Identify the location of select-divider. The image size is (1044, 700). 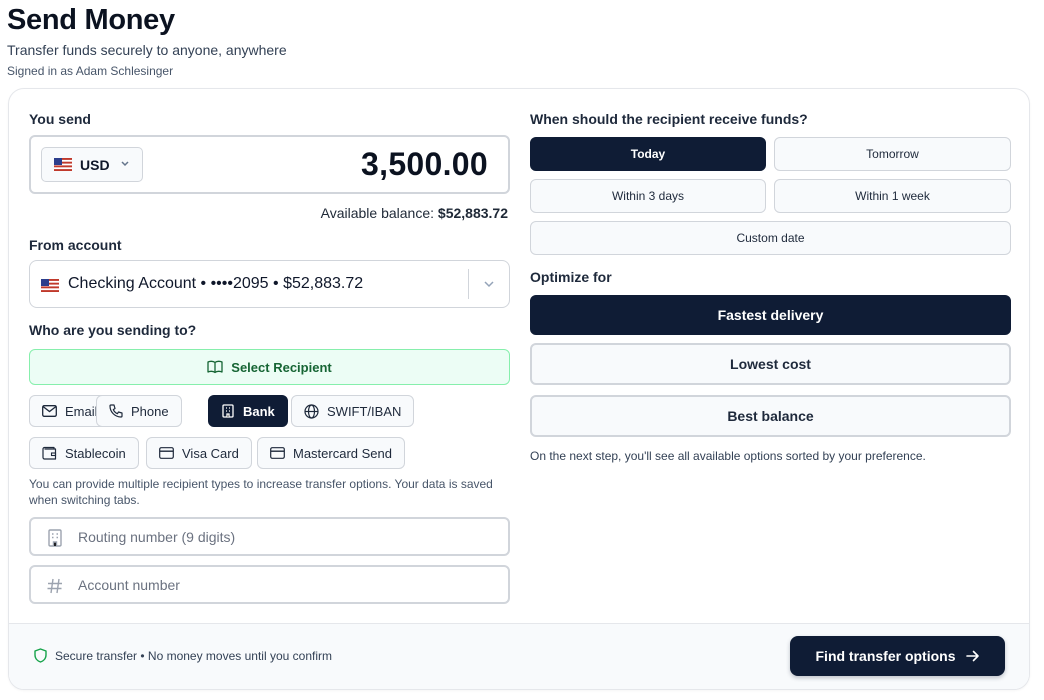
(468, 284).